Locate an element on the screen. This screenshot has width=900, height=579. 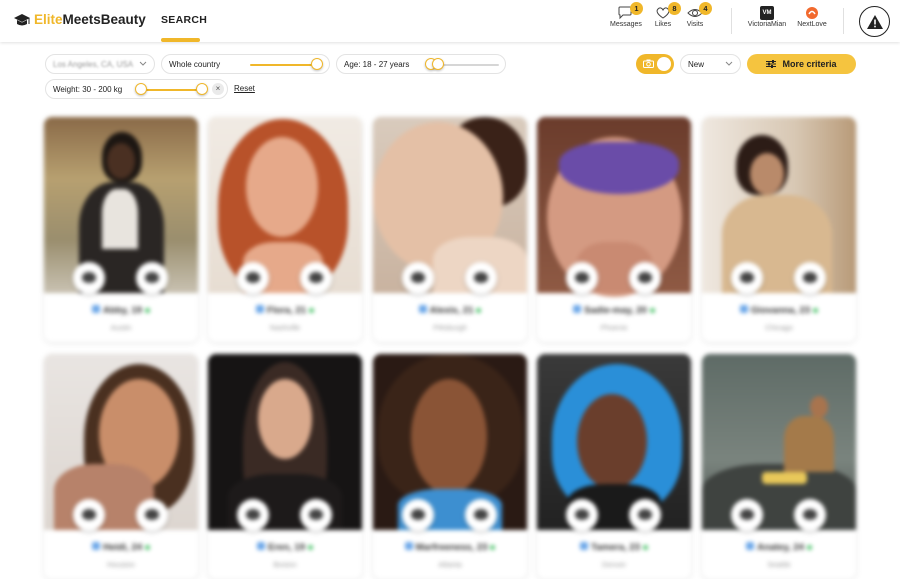
profile-name-row: Anatey, 24 is located at coordinates (779, 547).